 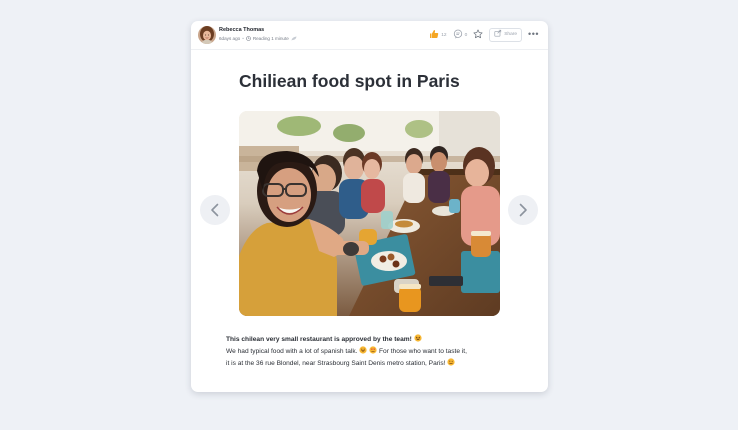 What do you see at coordinates (533, 35) in the screenshot?
I see `more-dots-icon: •••` at bounding box center [533, 35].